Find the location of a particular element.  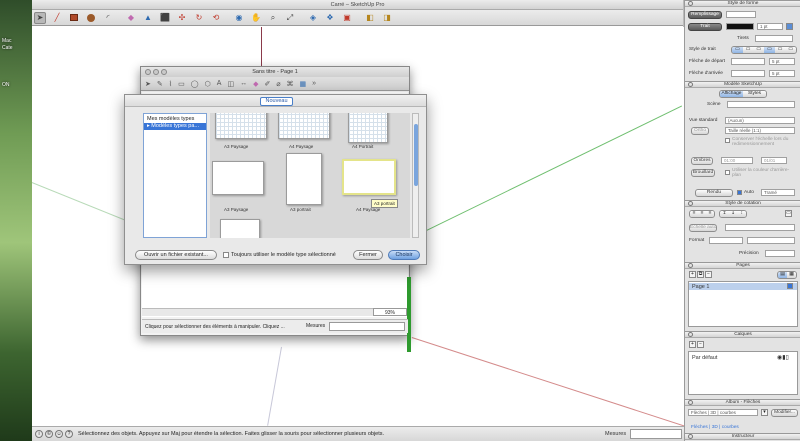

category-my-templates: Mes modèles types is located at coordinates (175, 119).